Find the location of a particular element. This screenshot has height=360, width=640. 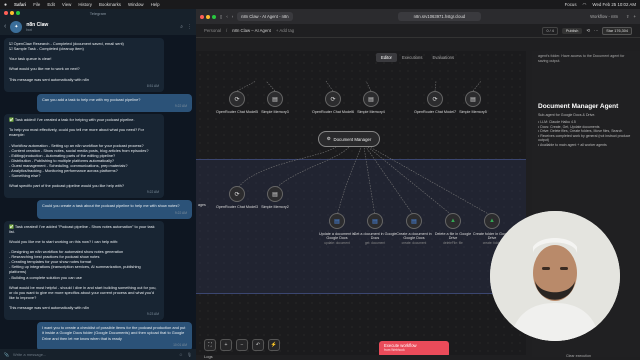

openrouter-model6-node: ⟳ is located at coordinates (333, 99).